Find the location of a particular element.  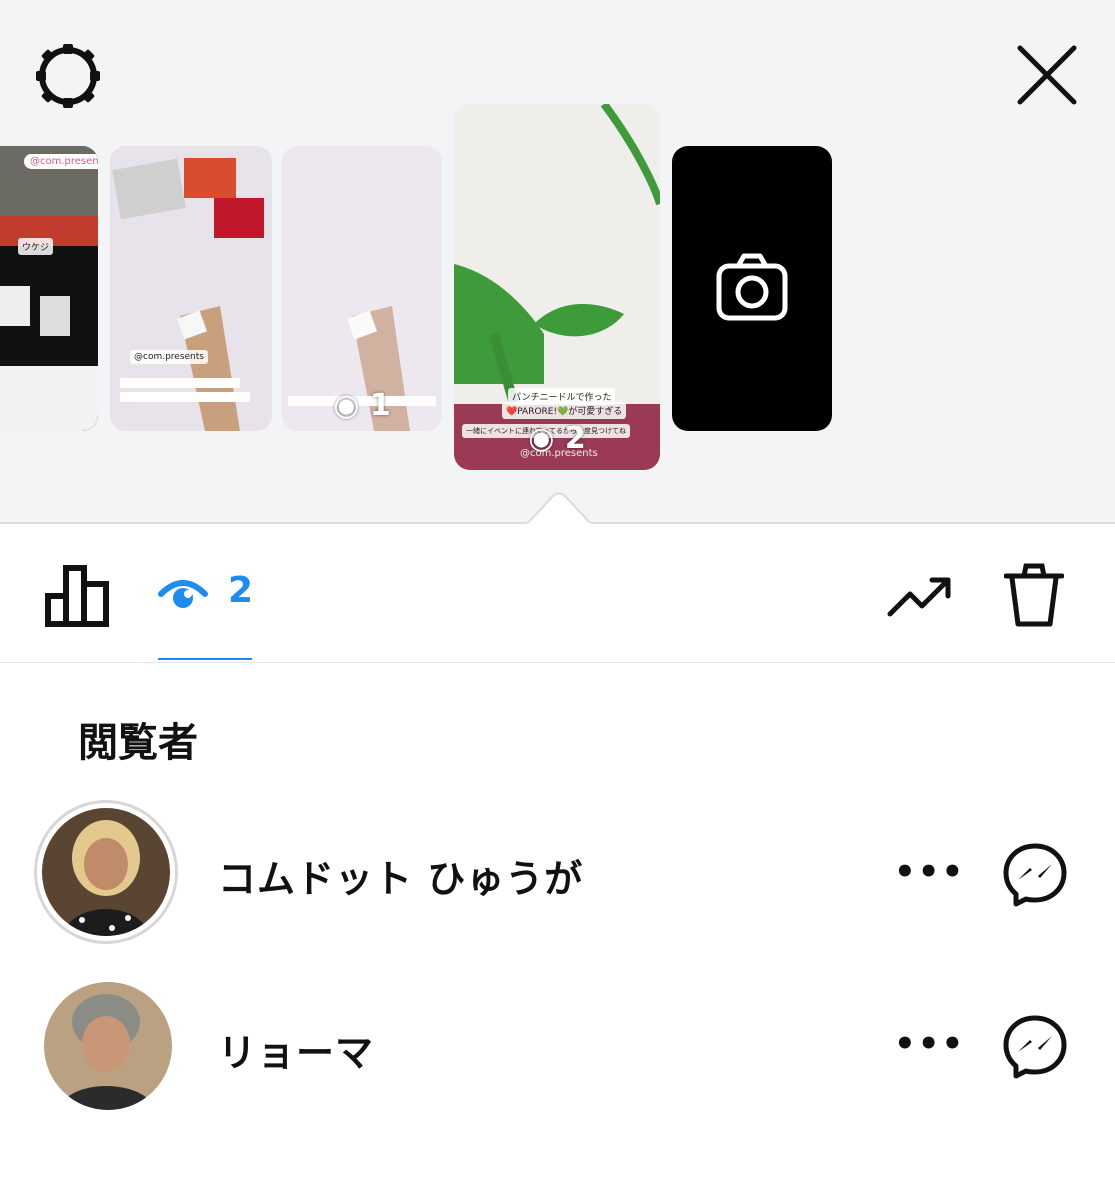

story-view-count: ◉ 1 is located at coordinates (362, 405).